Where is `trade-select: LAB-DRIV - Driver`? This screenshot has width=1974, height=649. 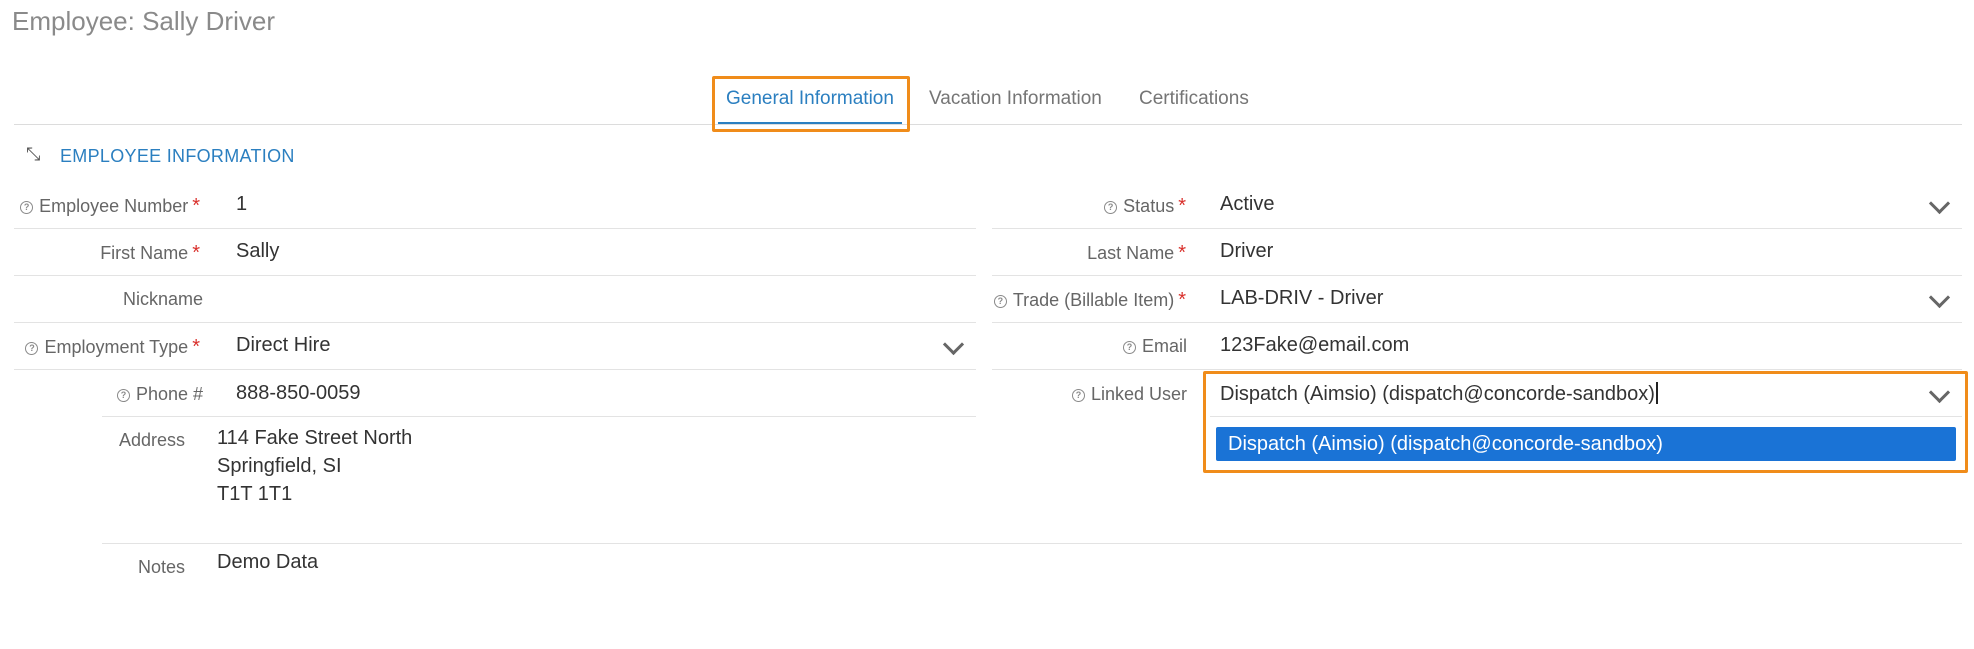 trade-select: LAB-DRIV - Driver is located at coordinates (1301, 298).